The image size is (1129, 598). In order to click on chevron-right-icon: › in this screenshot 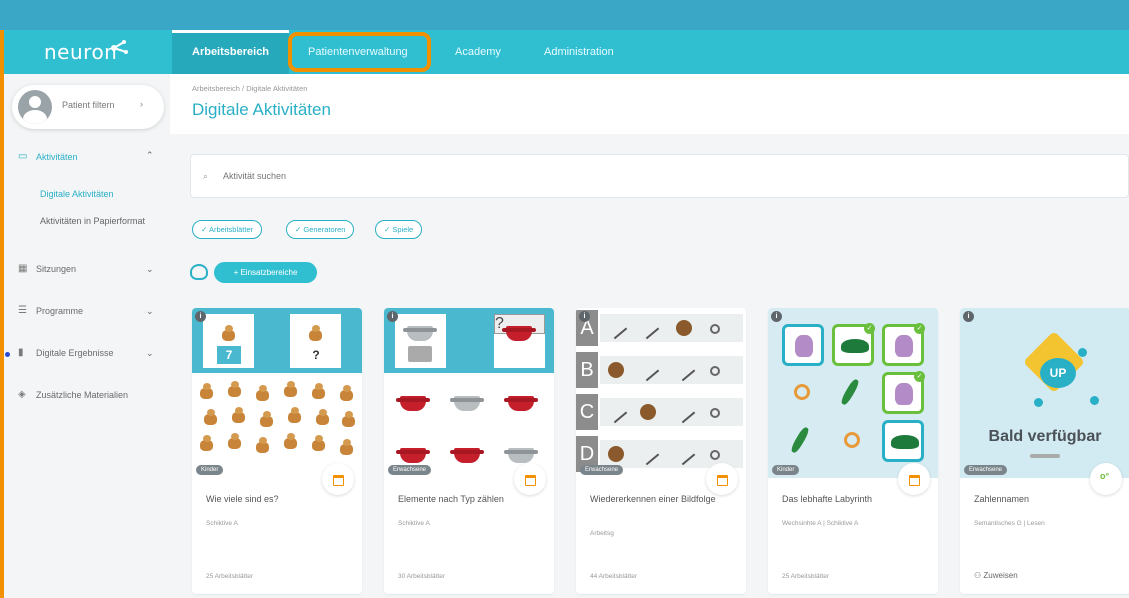, I will do `click(141, 104)`.